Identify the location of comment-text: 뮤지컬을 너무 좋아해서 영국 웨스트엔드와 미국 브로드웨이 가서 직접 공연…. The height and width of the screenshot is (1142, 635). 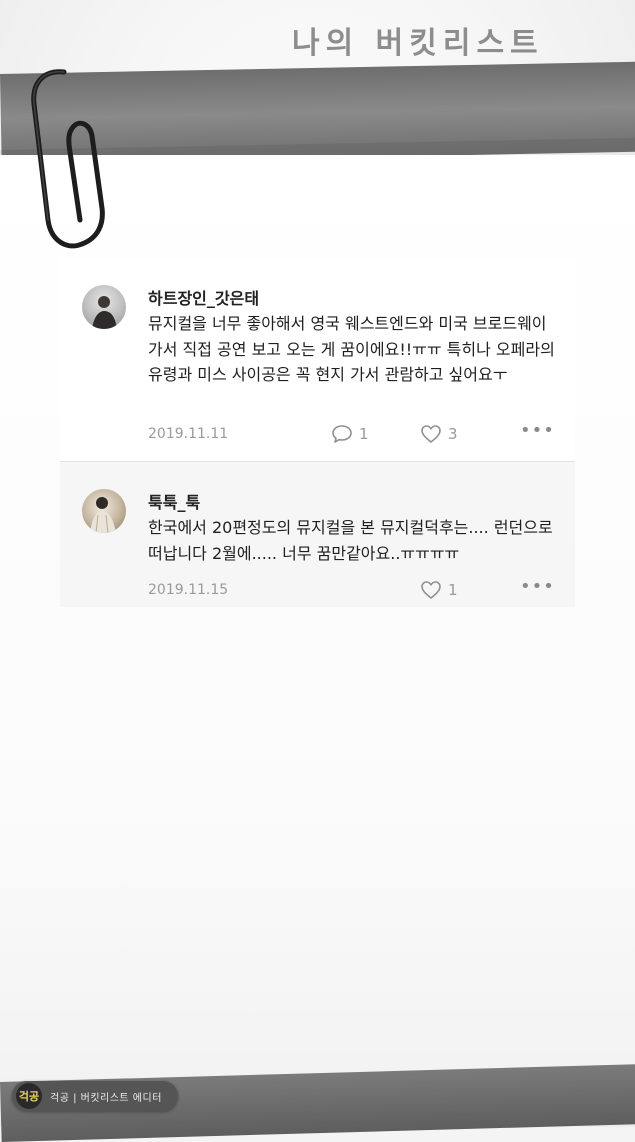
(351, 349).